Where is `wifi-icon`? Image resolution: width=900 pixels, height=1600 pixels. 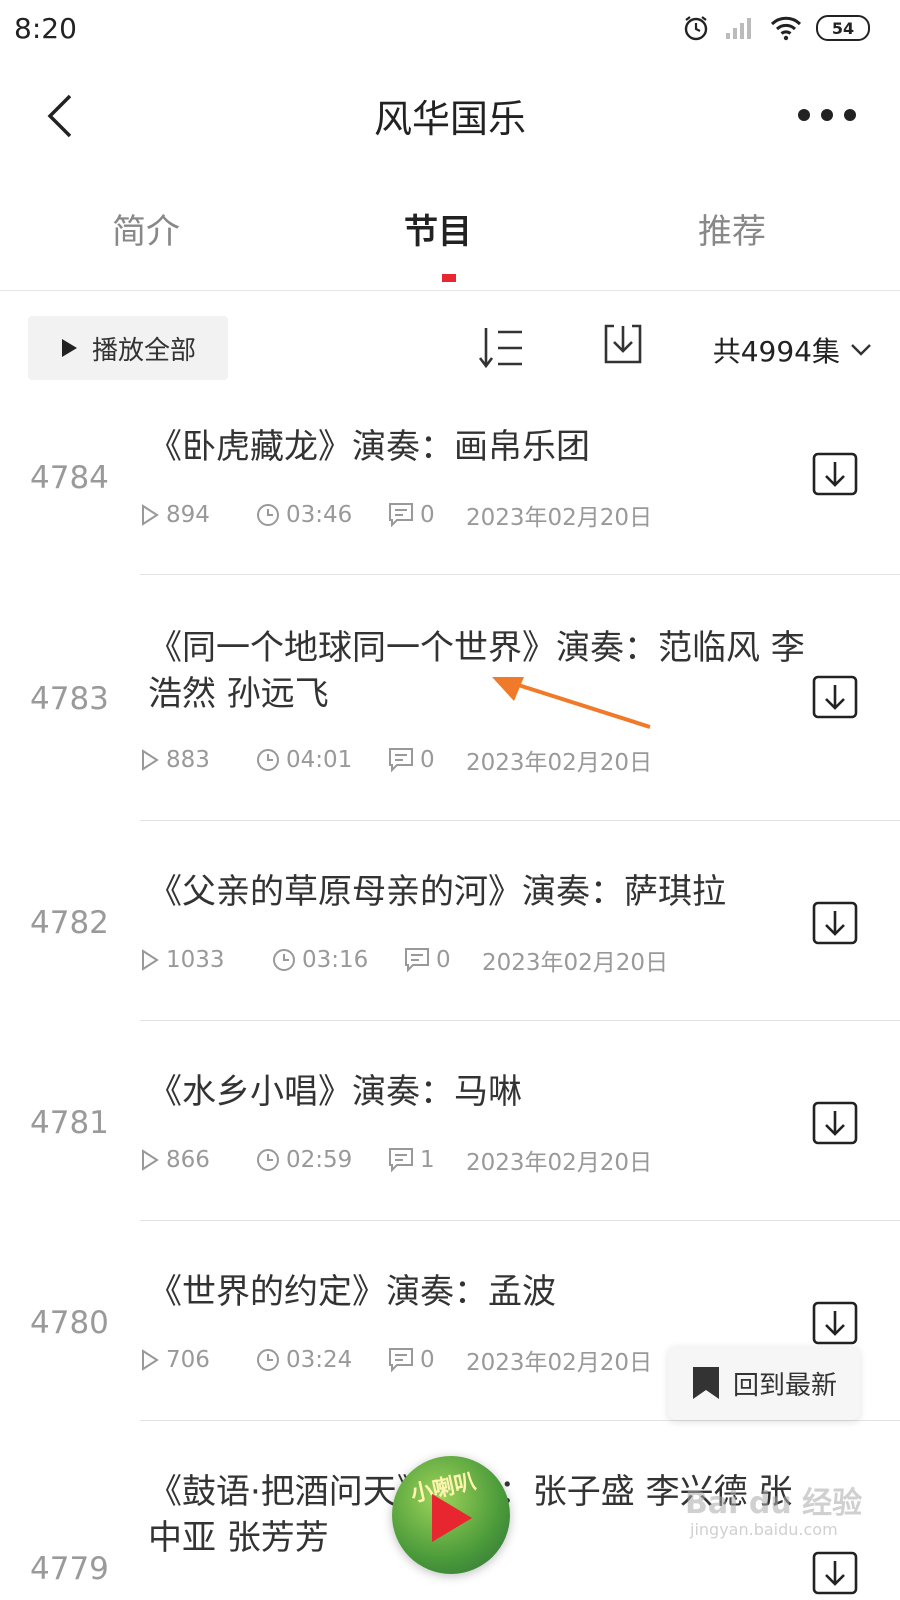 wifi-icon is located at coordinates (786, 28).